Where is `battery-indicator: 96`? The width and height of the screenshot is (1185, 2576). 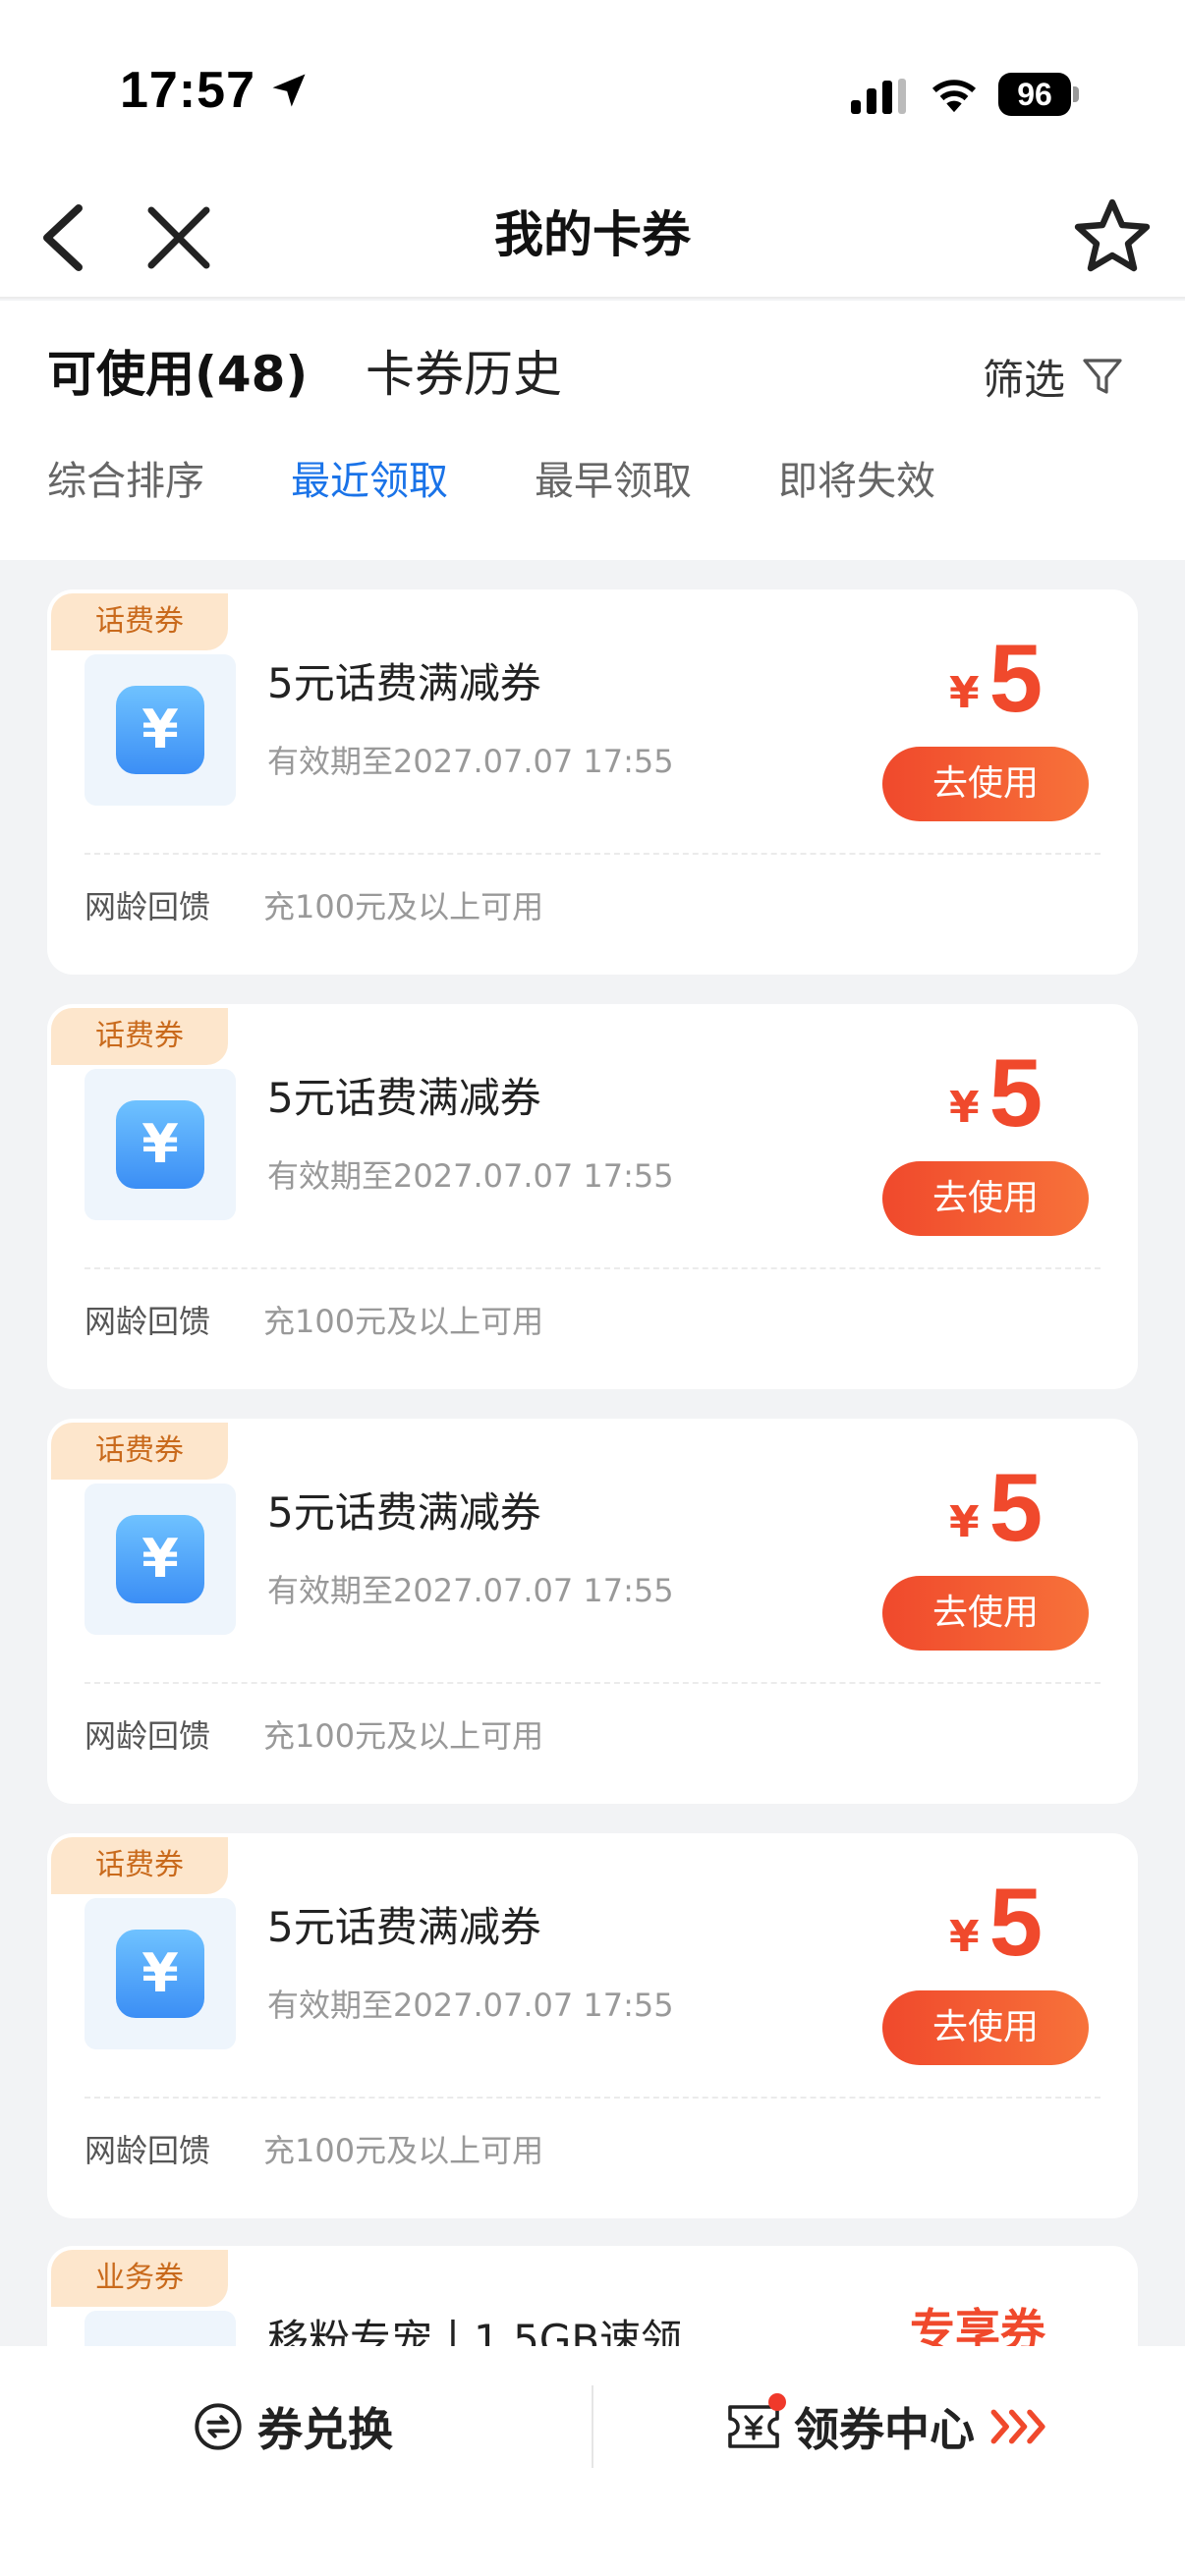
battery-indicator: 96 is located at coordinates (1038, 94).